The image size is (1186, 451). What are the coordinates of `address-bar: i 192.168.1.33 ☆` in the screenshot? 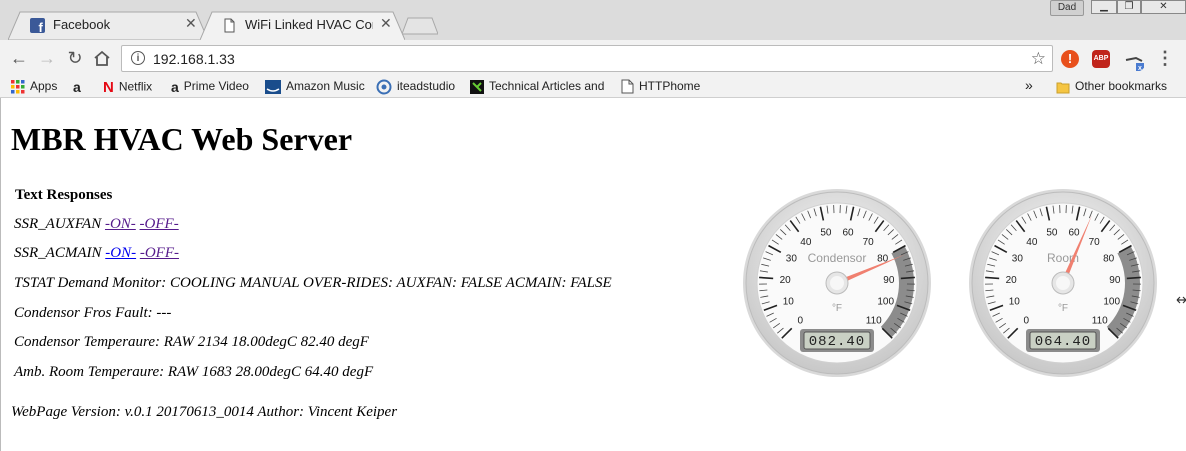 It's located at (587, 58).